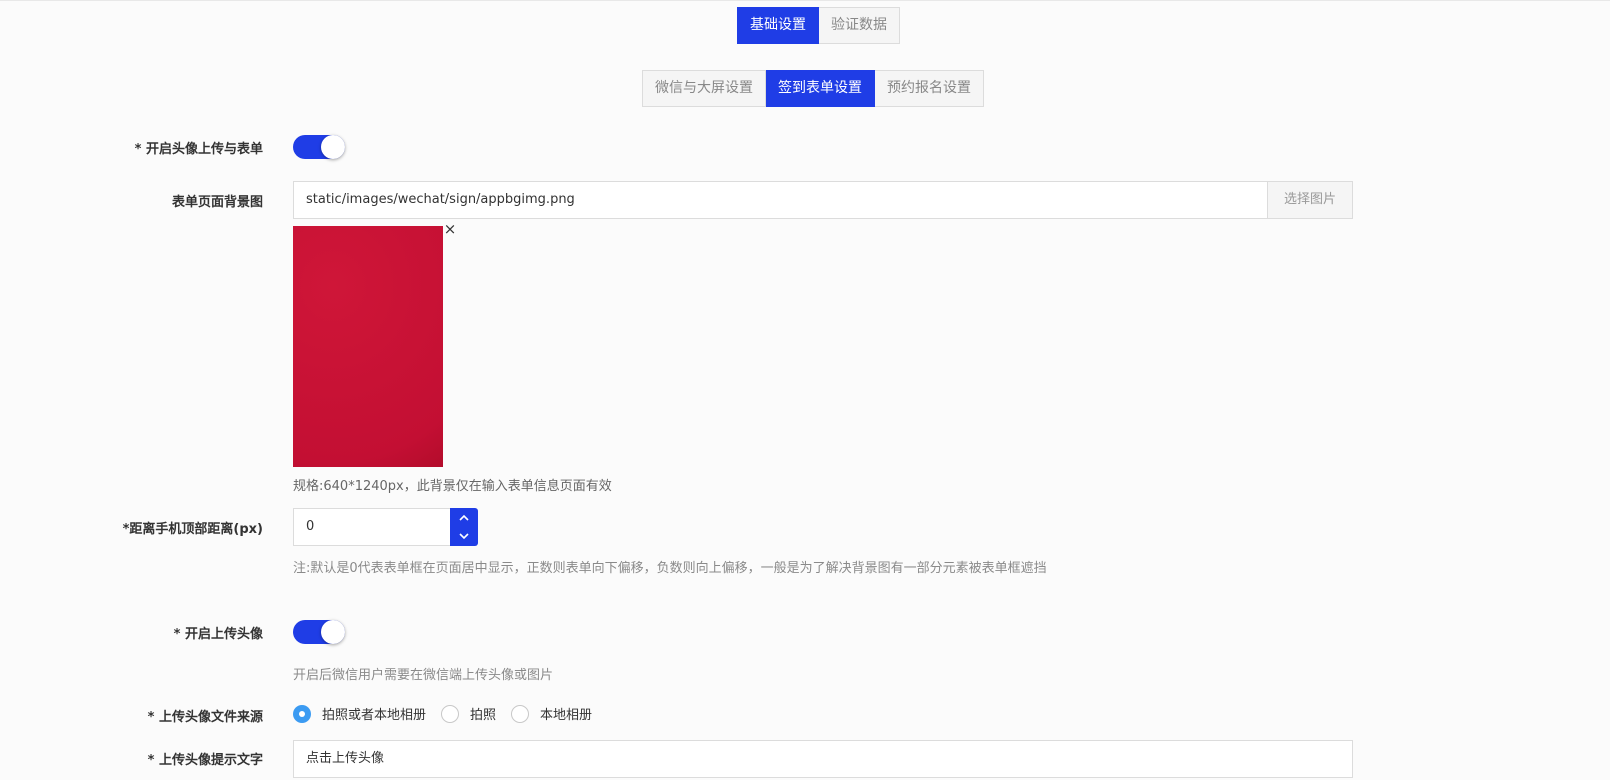  I want to click on avatar-source-label: * 上传头像文件来源, so click(205, 717).